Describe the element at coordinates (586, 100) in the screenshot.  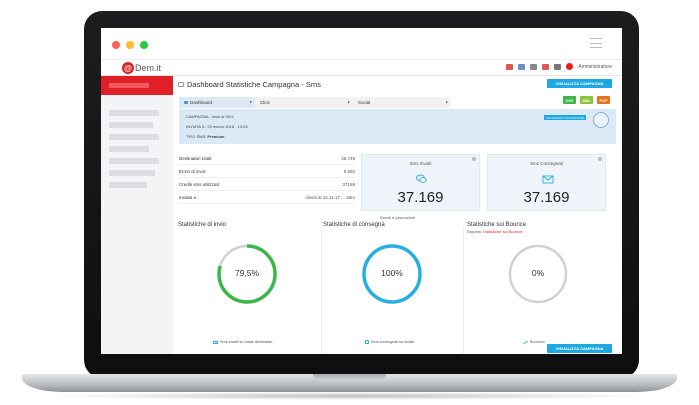
I see `export-xml-button: XML` at that location.